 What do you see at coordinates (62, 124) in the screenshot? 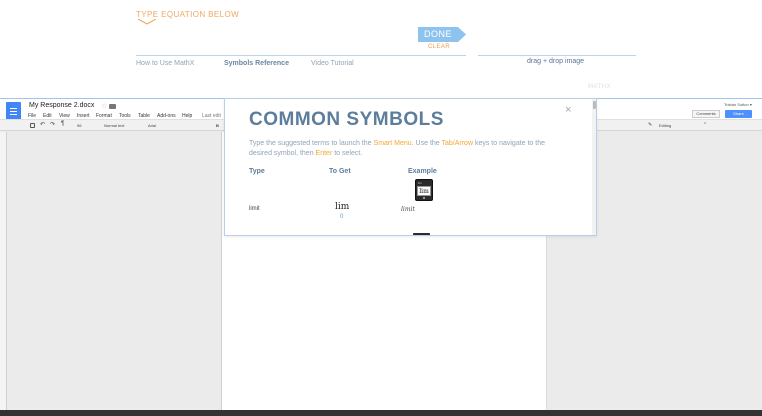
I see `paint-format-icon: ¶` at bounding box center [62, 124].